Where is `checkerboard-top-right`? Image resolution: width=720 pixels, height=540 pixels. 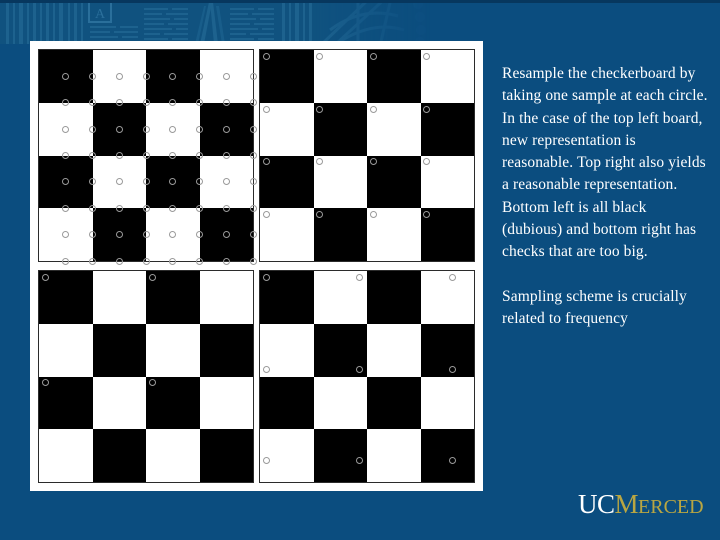 checkerboard-top-right is located at coordinates (367, 155).